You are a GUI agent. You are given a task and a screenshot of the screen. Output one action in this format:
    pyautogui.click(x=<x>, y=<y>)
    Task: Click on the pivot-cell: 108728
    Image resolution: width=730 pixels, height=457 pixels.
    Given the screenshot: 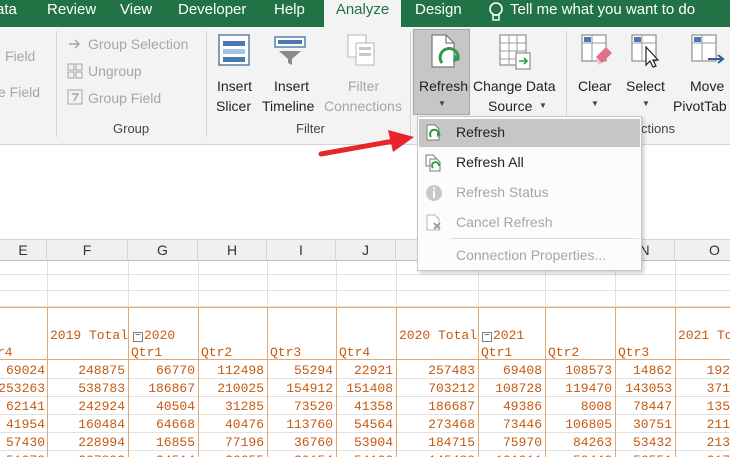 What is the action you would take?
    pyautogui.click(x=518, y=388)
    